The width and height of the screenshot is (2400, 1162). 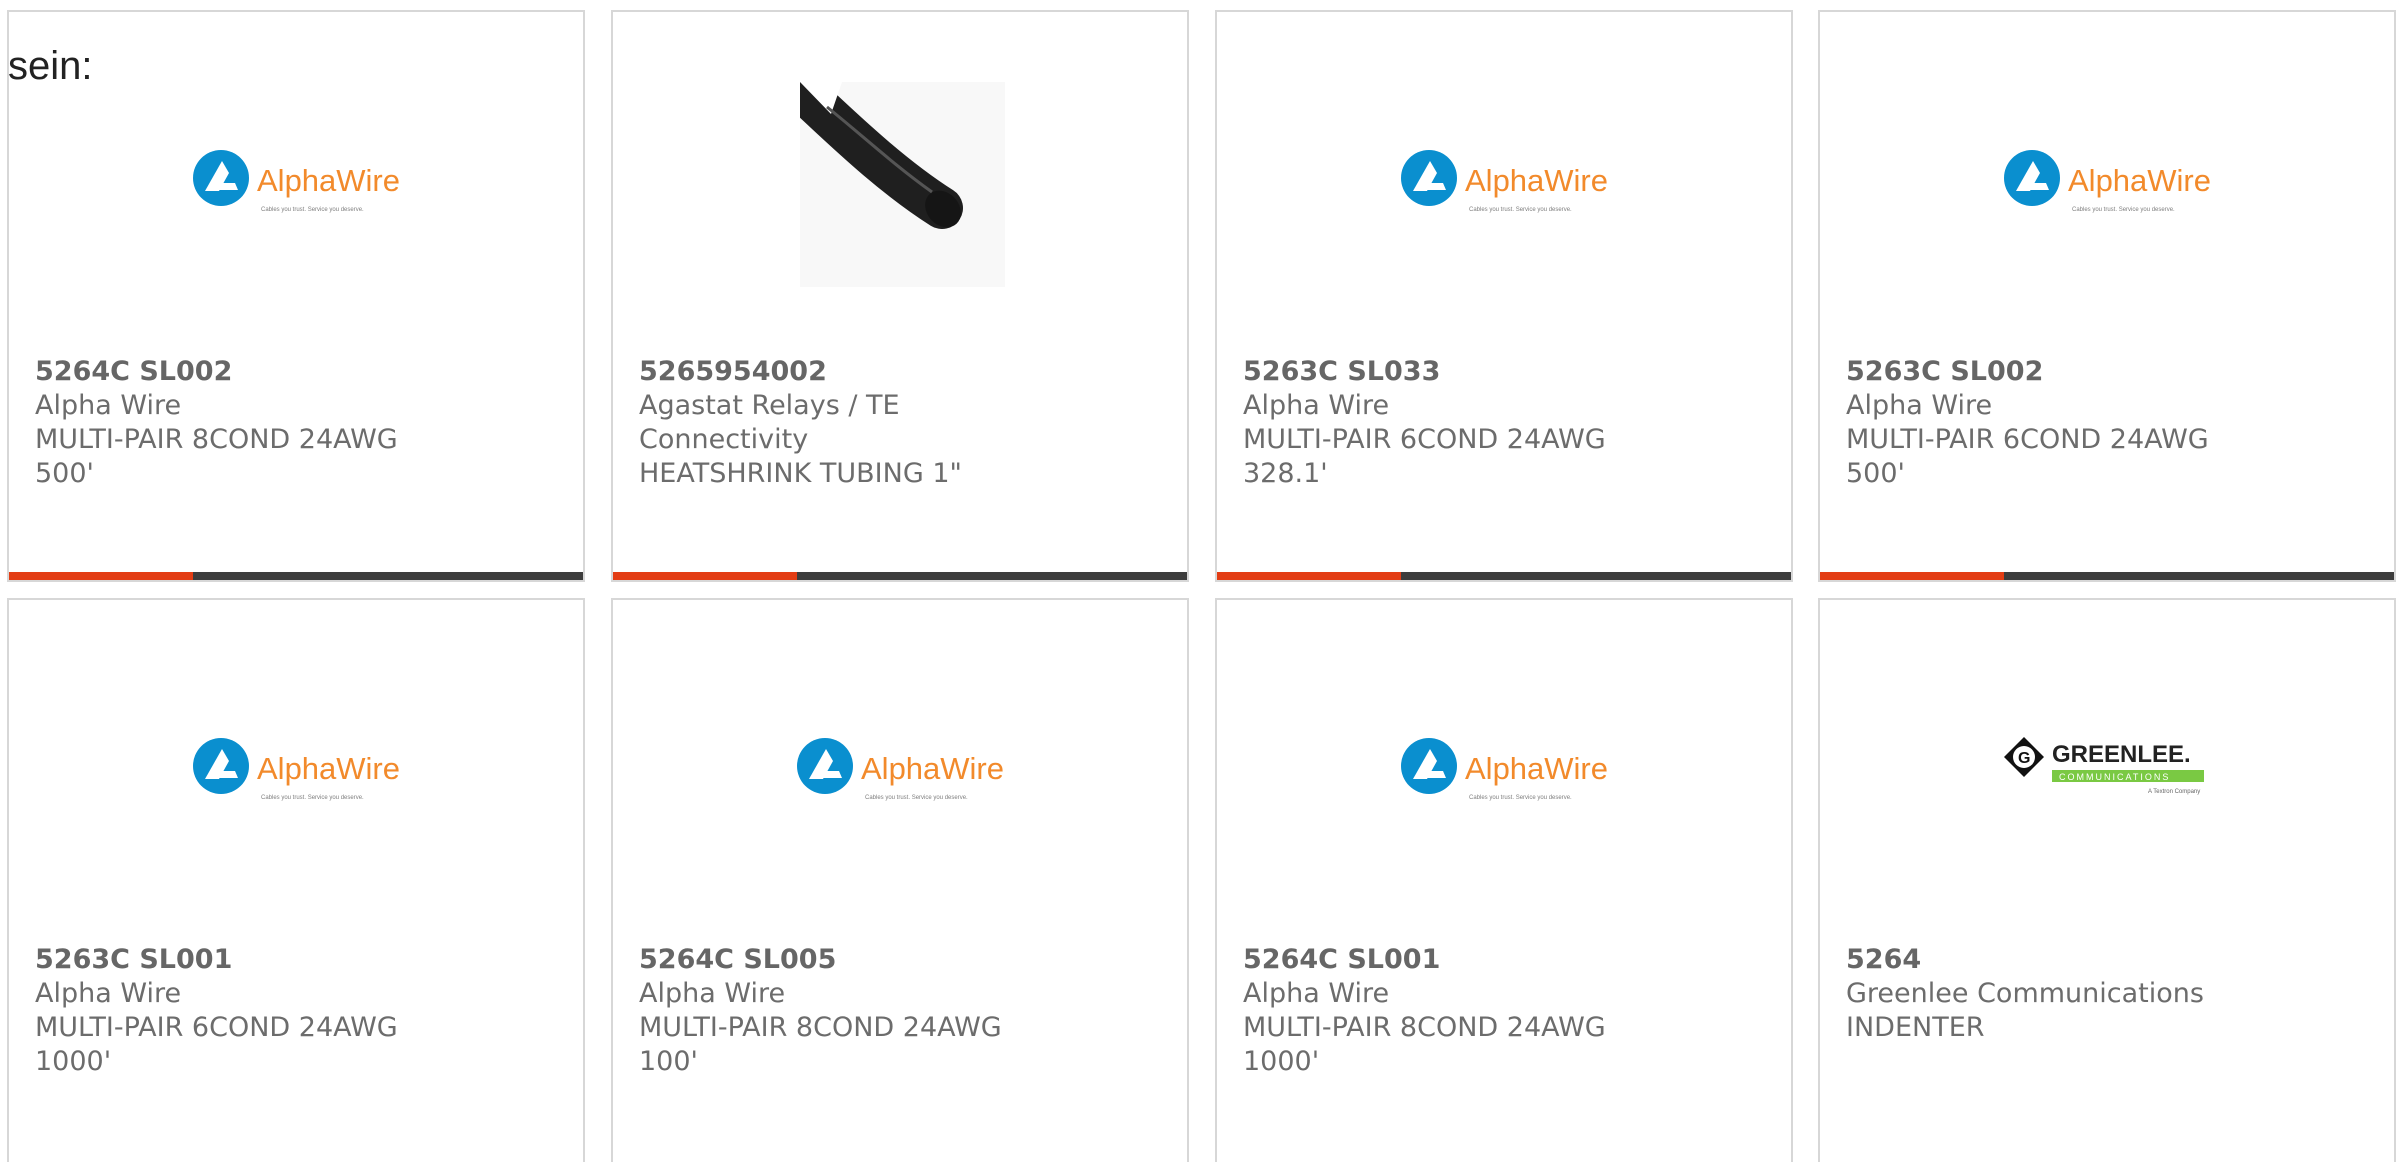 What do you see at coordinates (2025, 993) in the screenshot?
I see `manufacturer-name: Greenlee Communications` at bounding box center [2025, 993].